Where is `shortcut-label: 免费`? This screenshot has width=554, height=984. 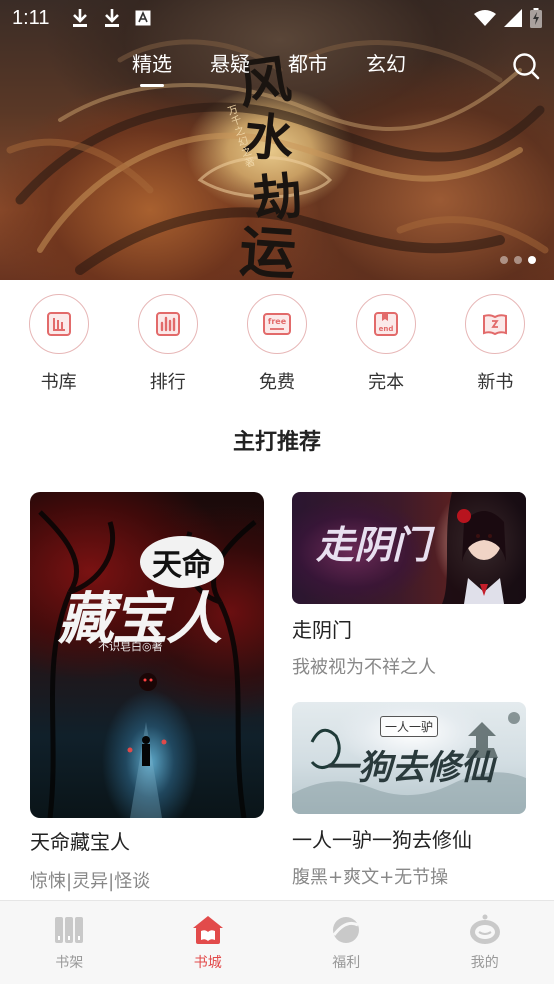 shortcut-label: 免费 is located at coordinates (276, 382).